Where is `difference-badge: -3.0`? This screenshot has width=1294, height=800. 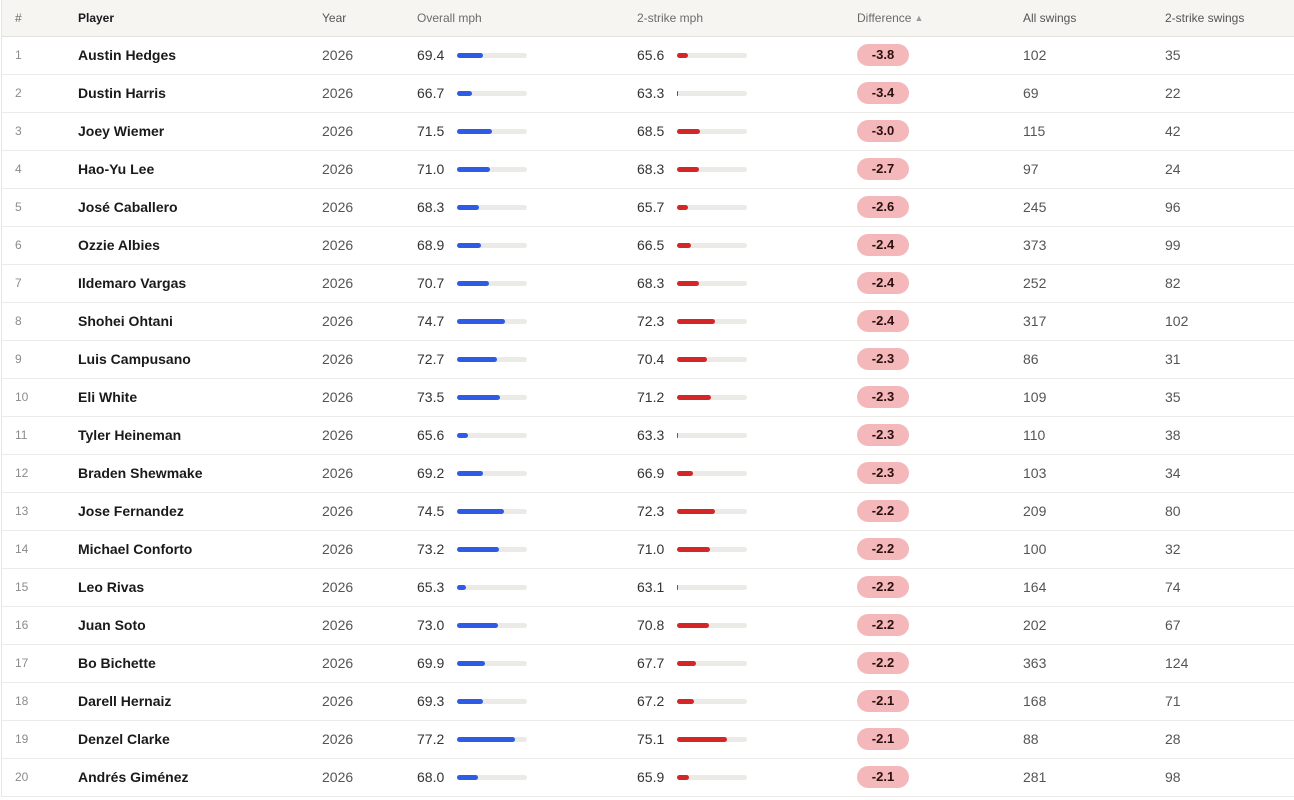
difference-badge: -3.0 is located at coordinates (883, 131).